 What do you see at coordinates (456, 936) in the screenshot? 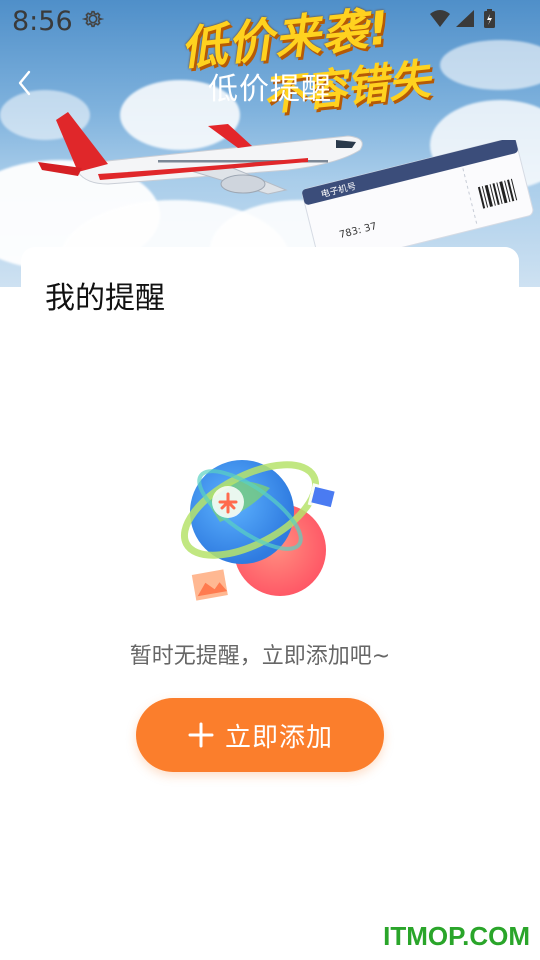
I see `watermark: ITMOP.COM` at bounding box center [456, 936].